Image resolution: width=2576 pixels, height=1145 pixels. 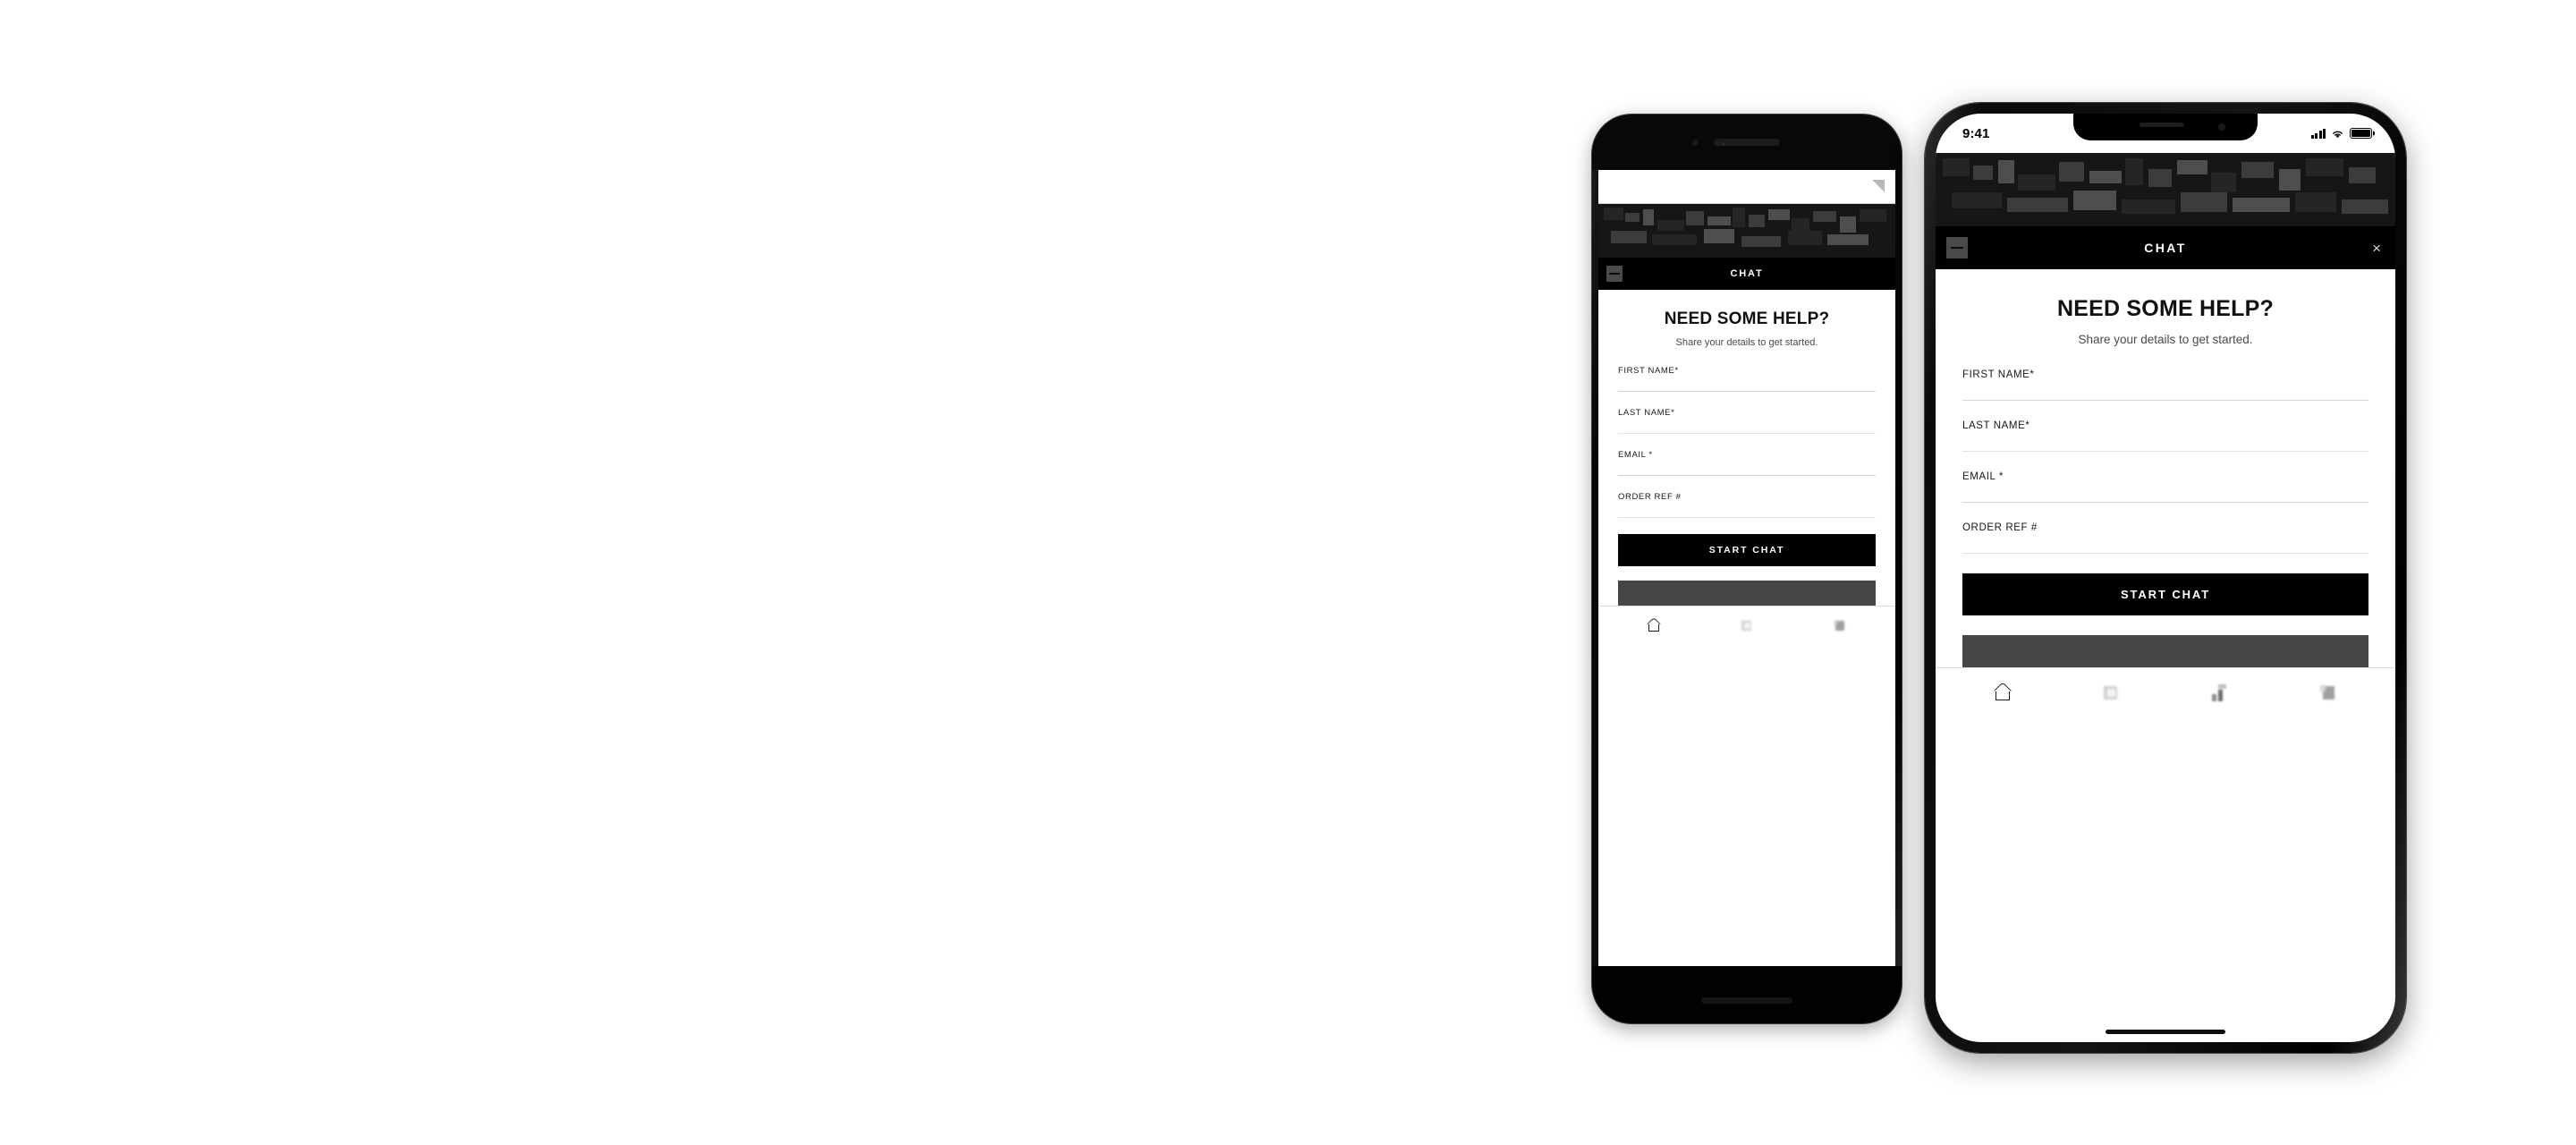 What do you see at coordinates (2318, 133) in the screenshot?
I see `cellular-signal-icon` at bounding box center [2318, 133].